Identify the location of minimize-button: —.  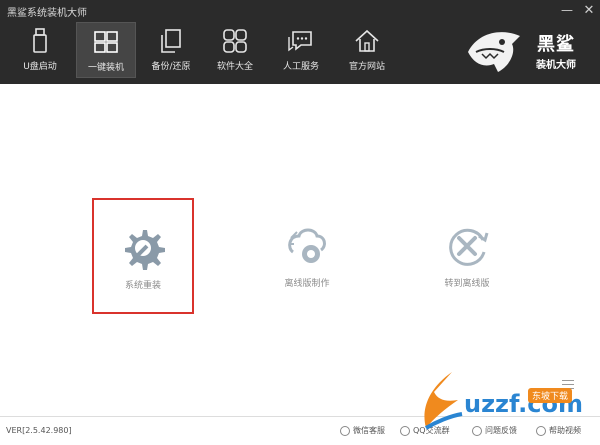
(567, 10).